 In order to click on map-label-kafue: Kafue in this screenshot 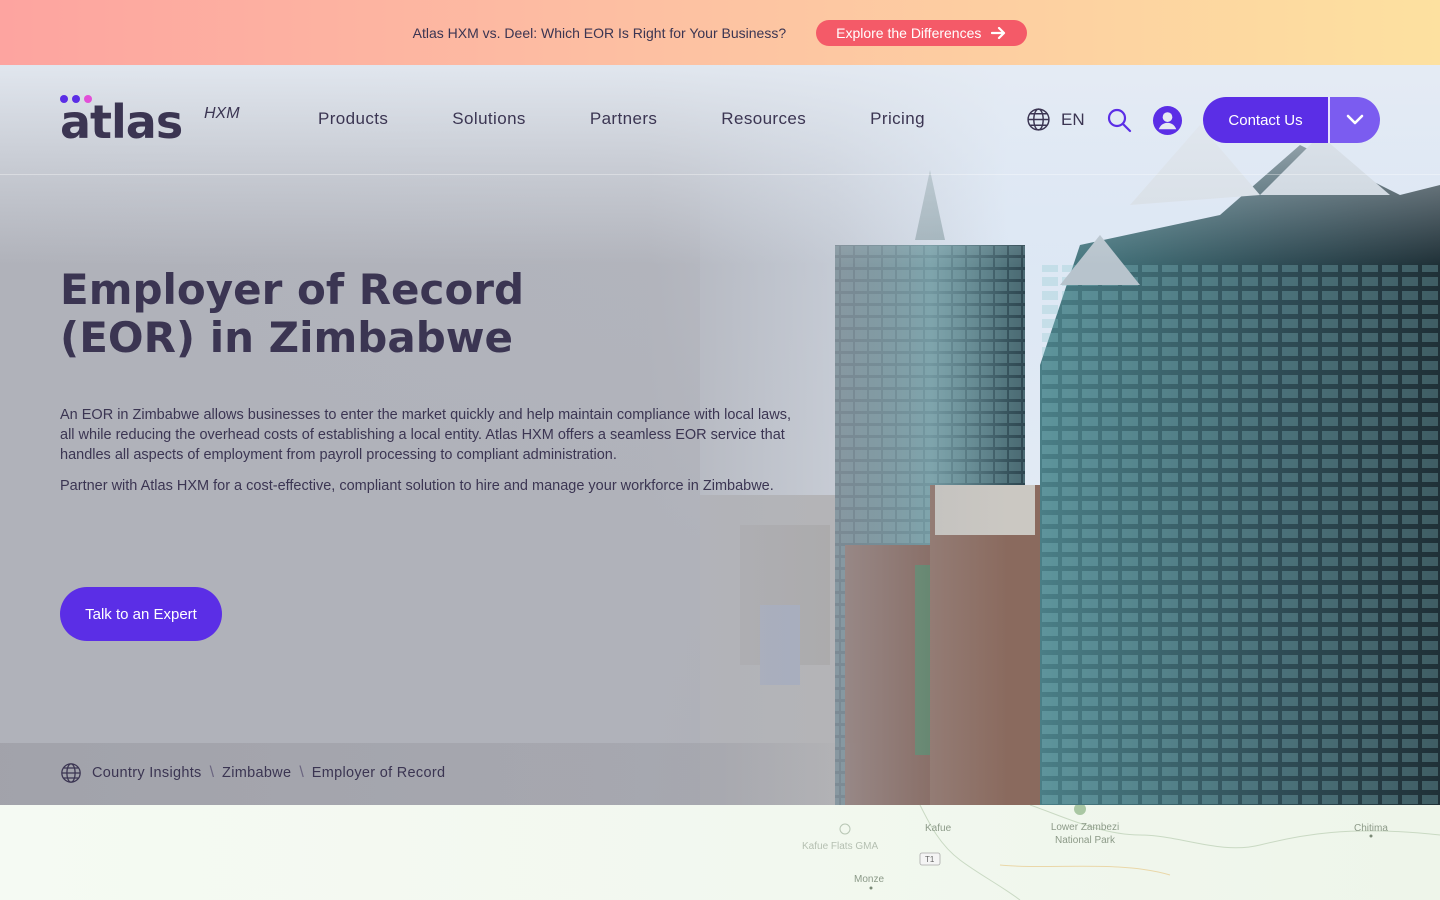, I will do `click(938, 828)`.